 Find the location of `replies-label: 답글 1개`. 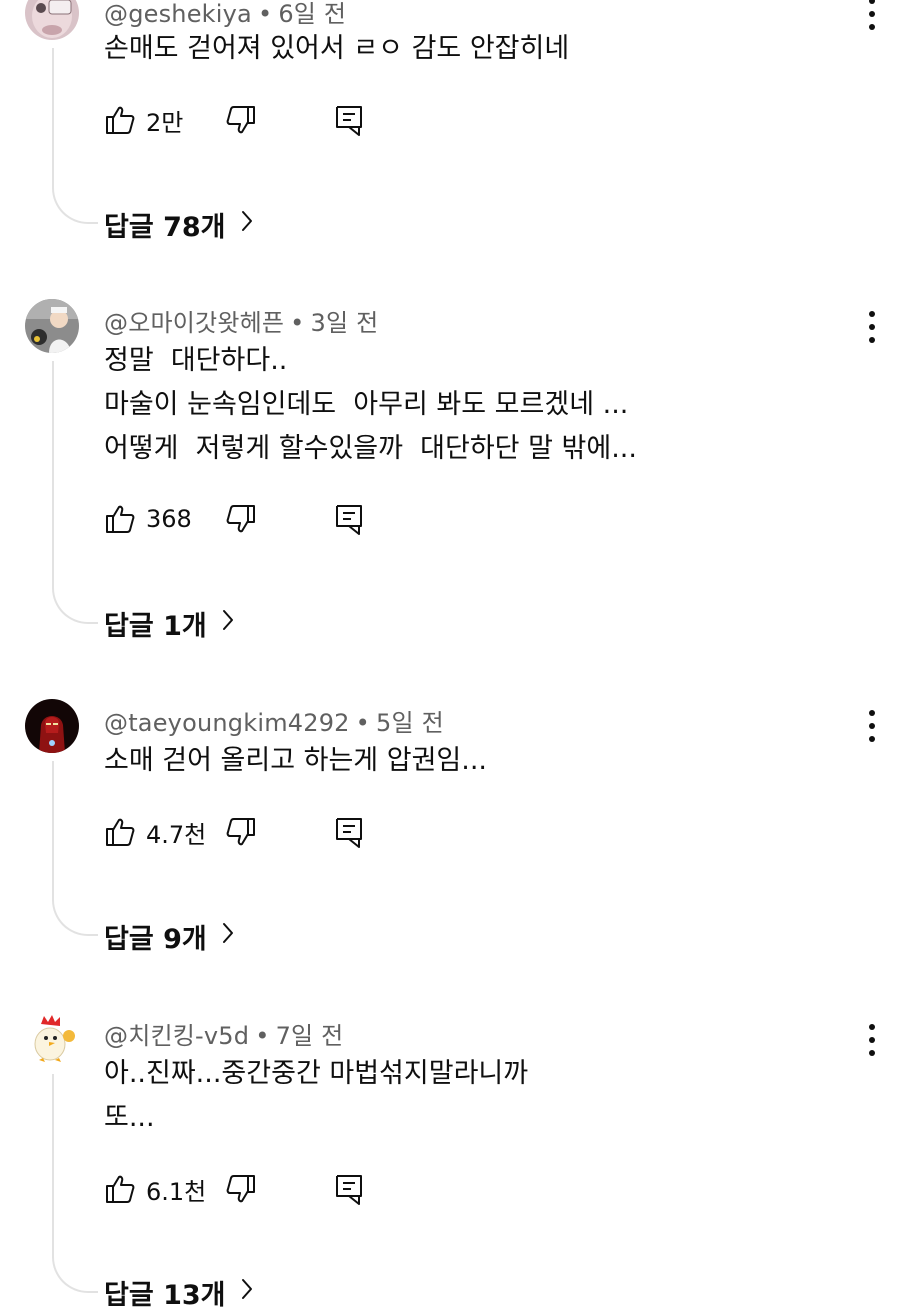

replies-label: 답글 1개 is located at coordinates (155, 626).